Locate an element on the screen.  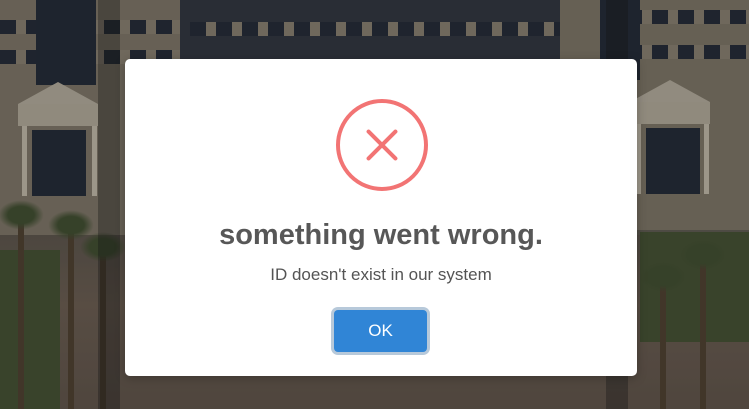
ok-button: OK is located at coordinates (380, 331).